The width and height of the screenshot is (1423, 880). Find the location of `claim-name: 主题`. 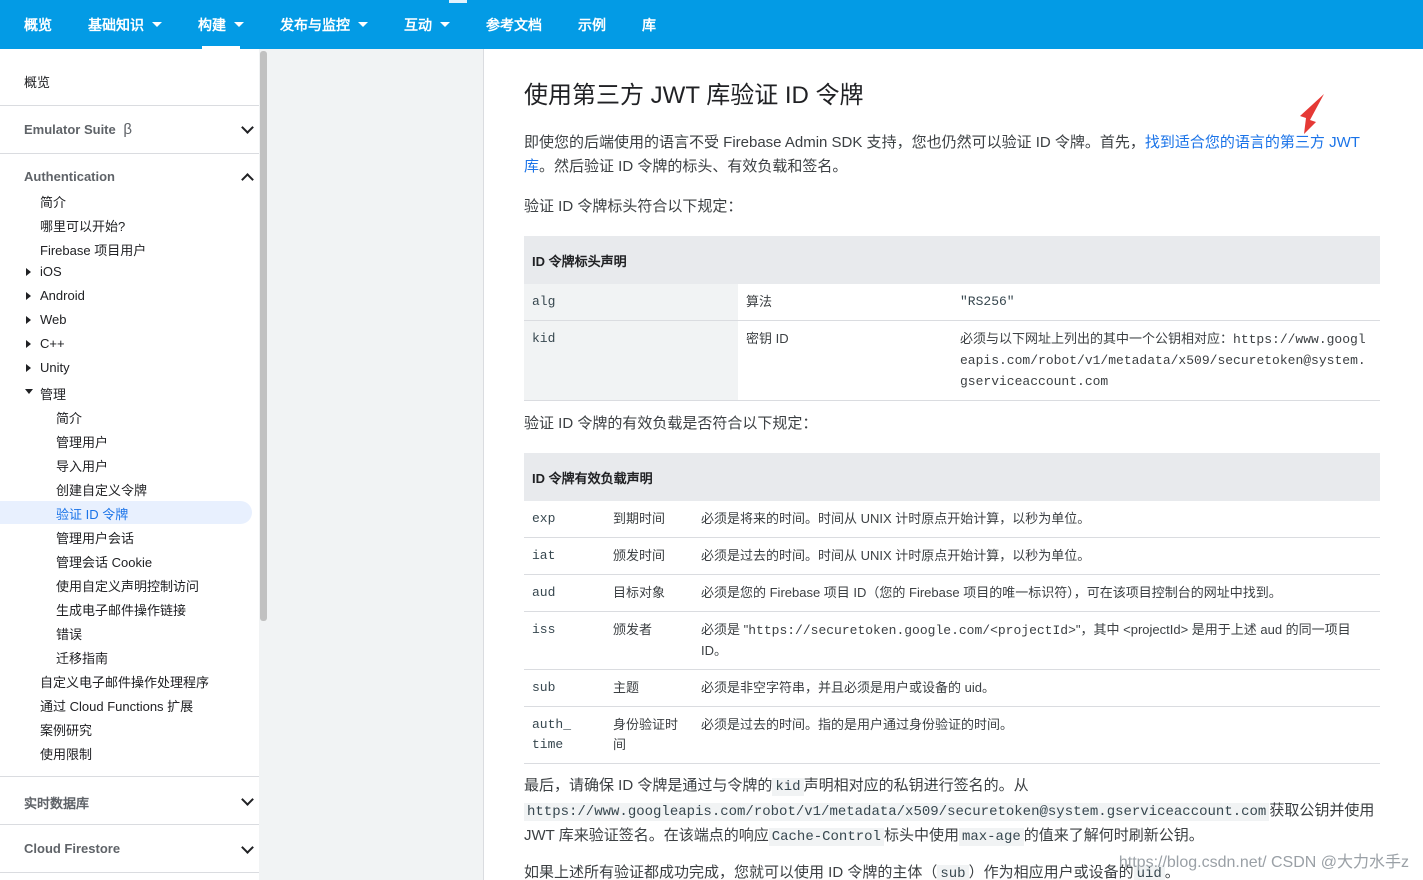

claim-name: 主题 is located at coordinates (649, 688).